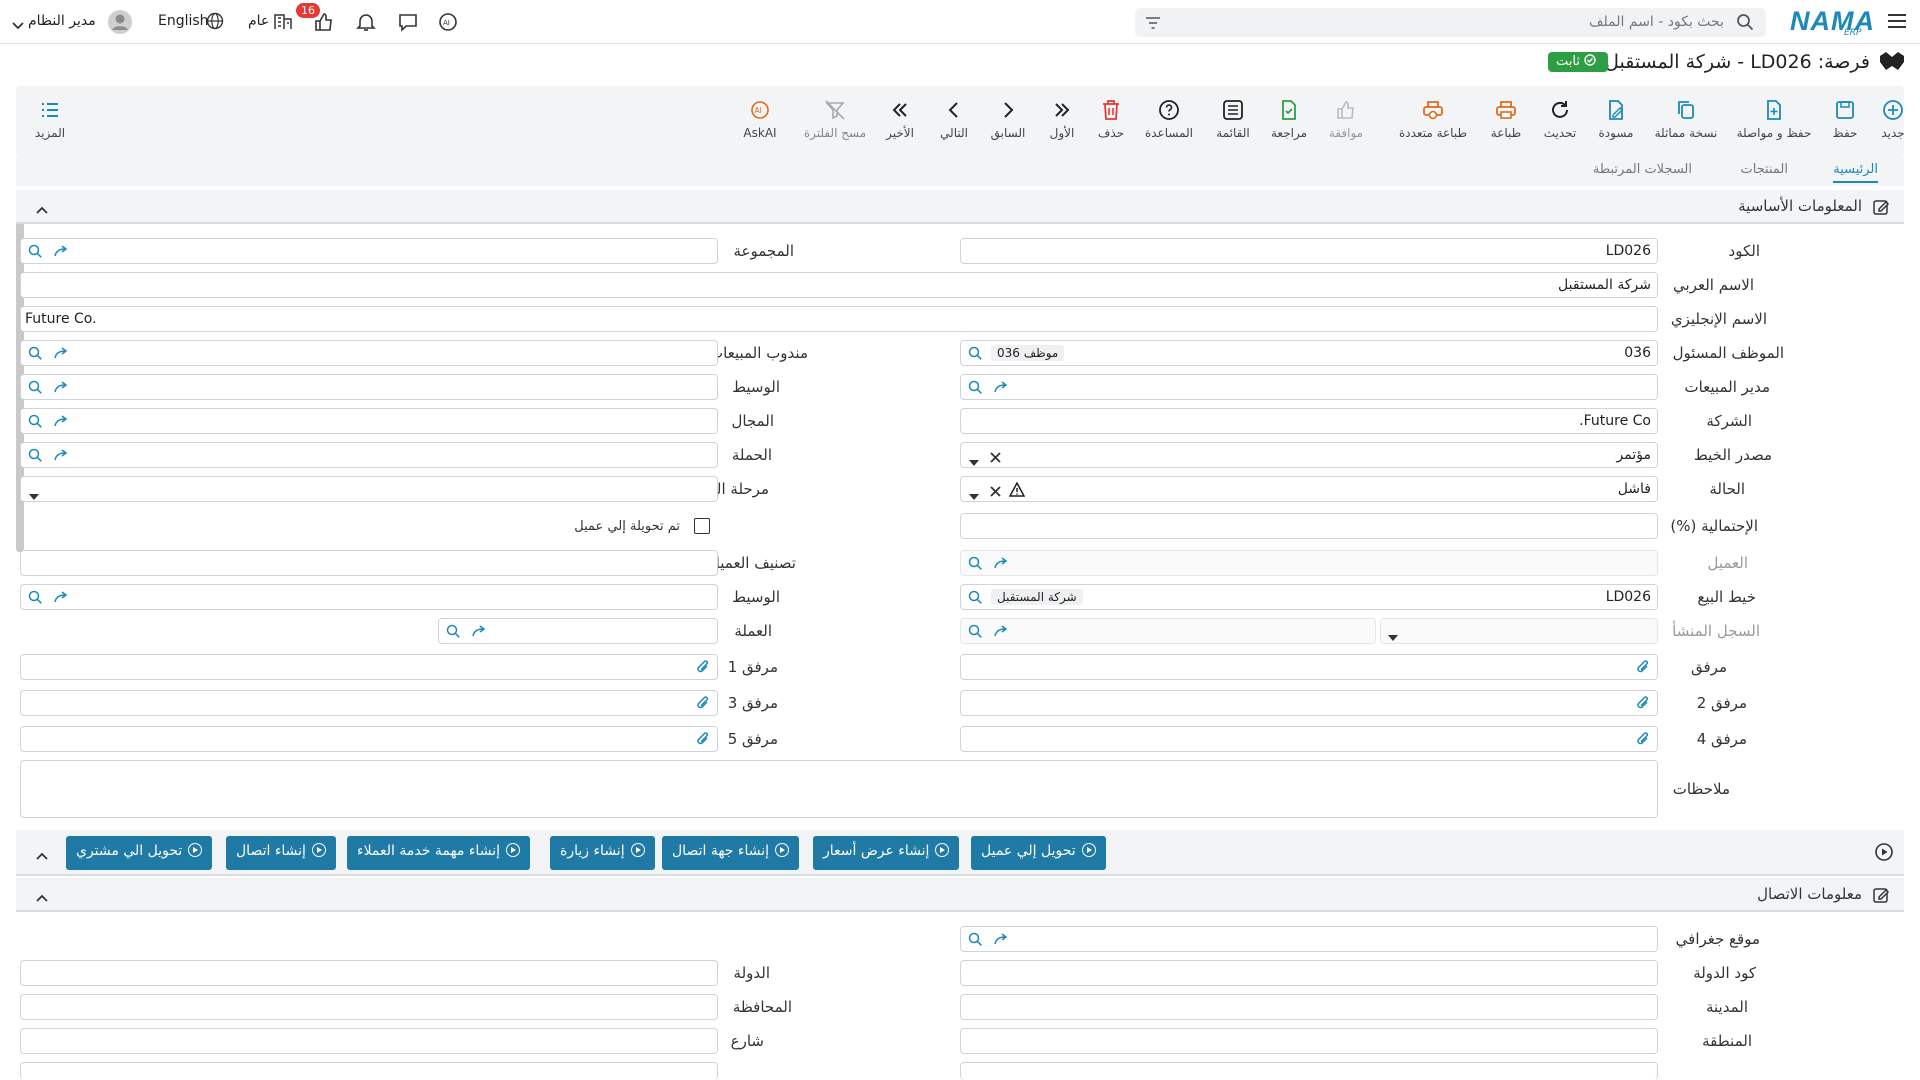 This screenshot has height=1080, width=1920. Describe the element at coordinates (120, 24) in the screenshot. I see `avatar` at that location.